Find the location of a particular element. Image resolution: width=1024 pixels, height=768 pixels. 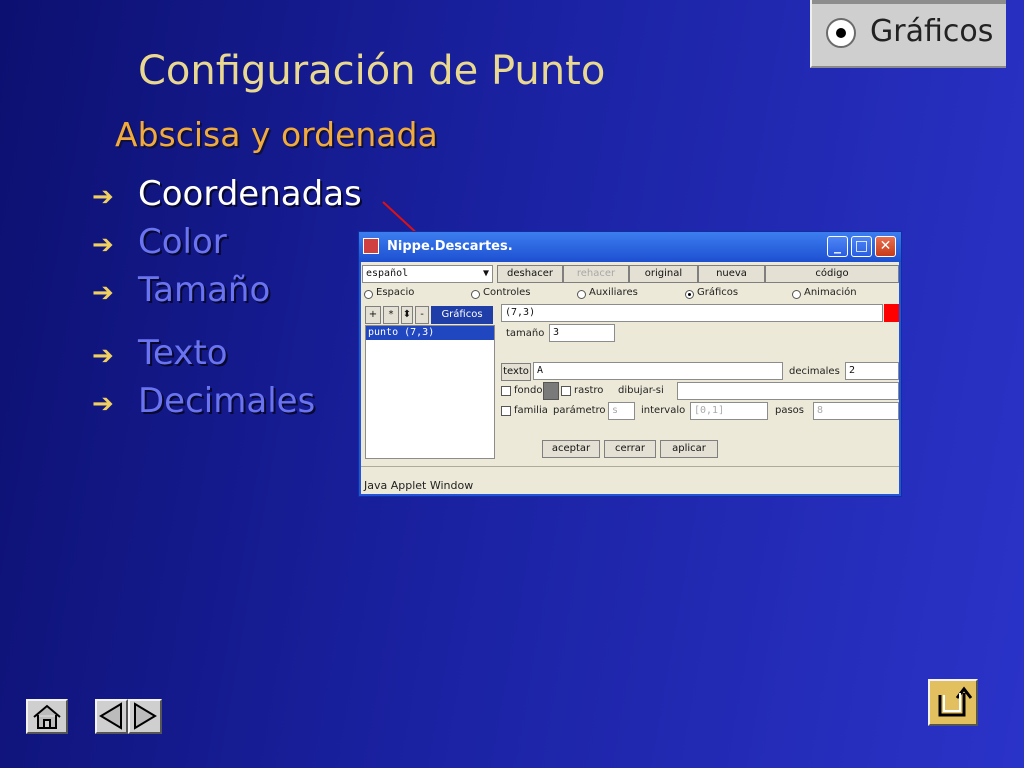

deshacer-button: deshacer is located at coordinates (530, 274).